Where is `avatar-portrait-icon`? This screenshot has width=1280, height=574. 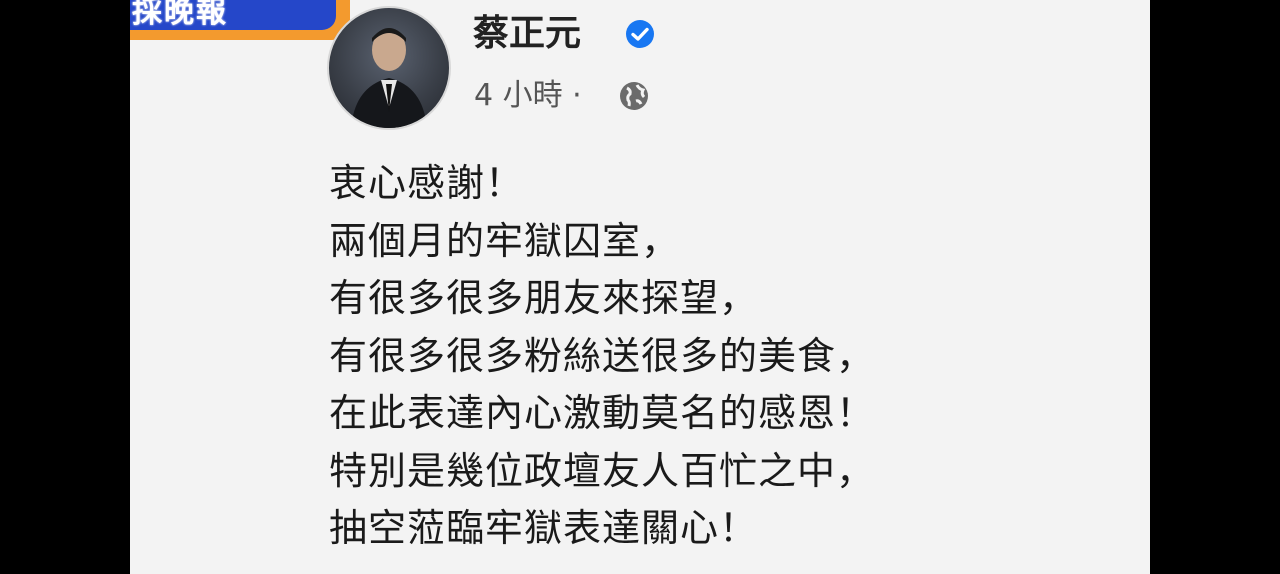 avatar-portrait-icon is located at coordinates (389, 78).